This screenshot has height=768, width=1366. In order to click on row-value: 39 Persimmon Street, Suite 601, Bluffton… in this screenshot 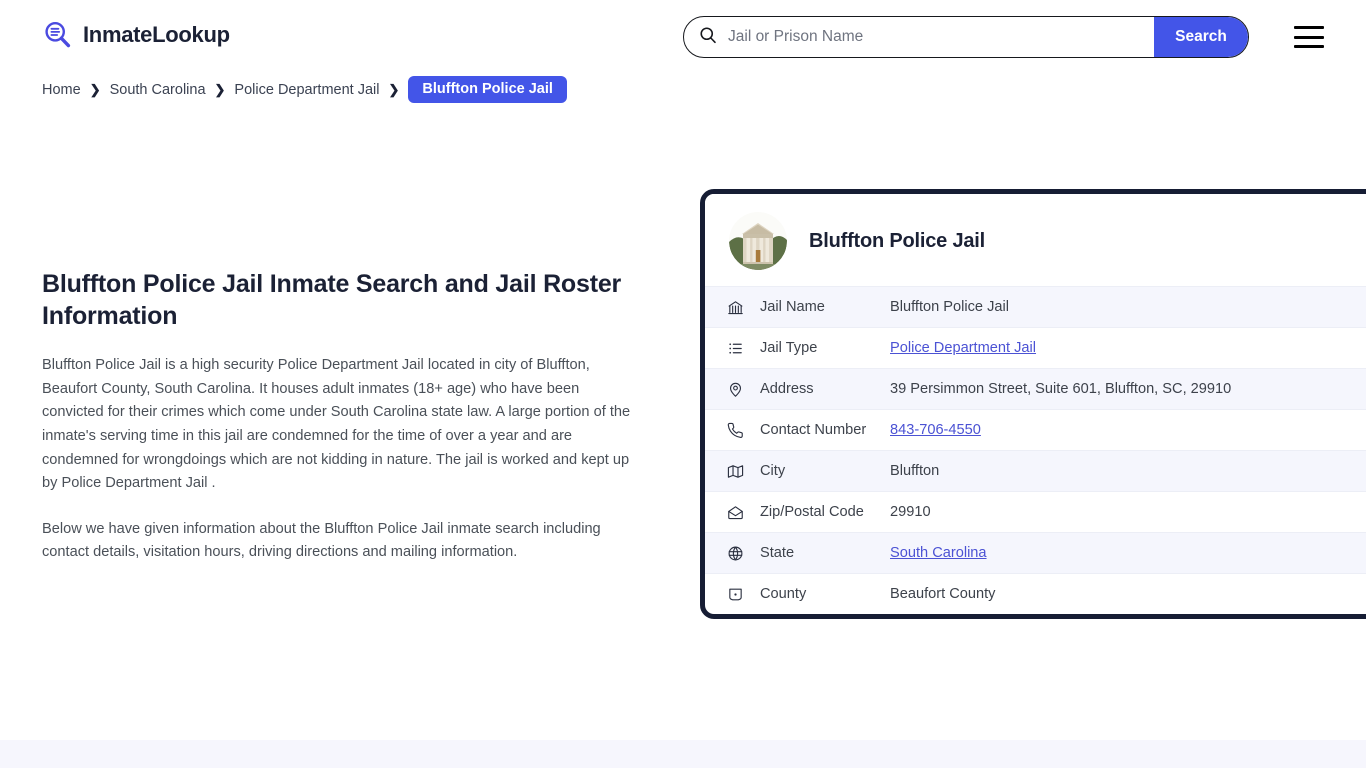, I will do `click(1061, 389)`.